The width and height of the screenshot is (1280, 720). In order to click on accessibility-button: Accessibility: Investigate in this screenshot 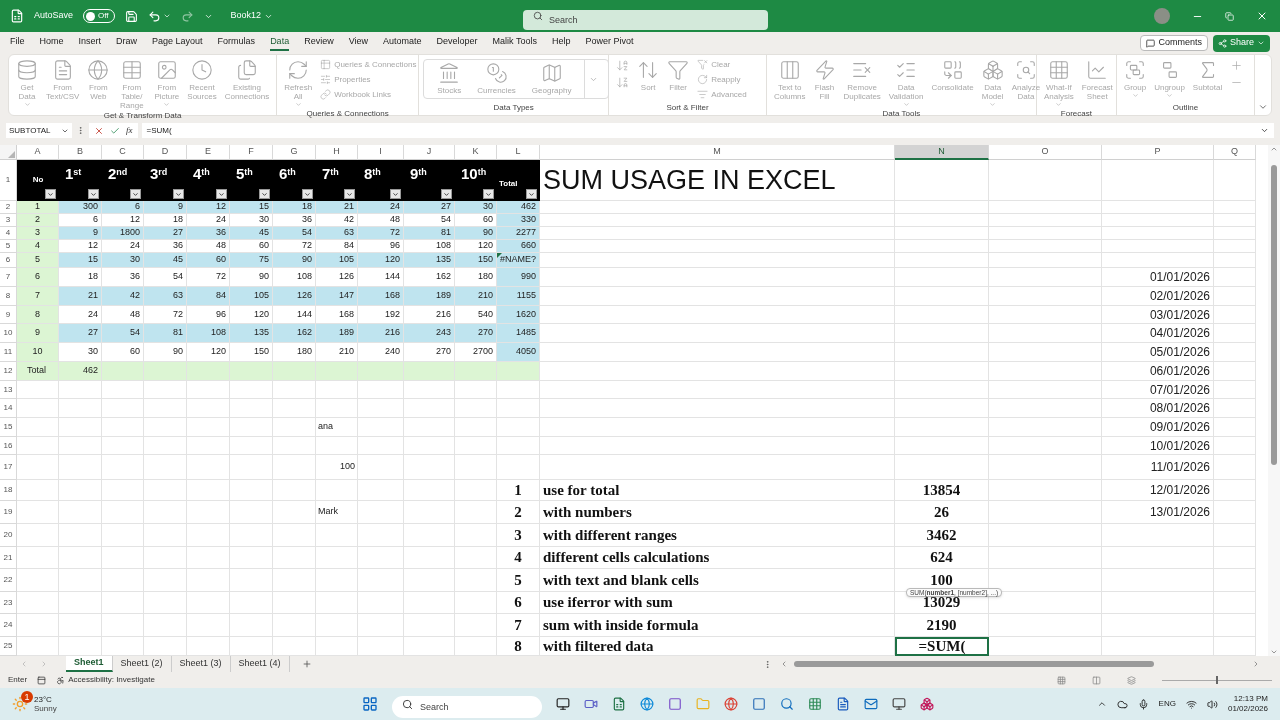, I will do `click(105, 680)`.